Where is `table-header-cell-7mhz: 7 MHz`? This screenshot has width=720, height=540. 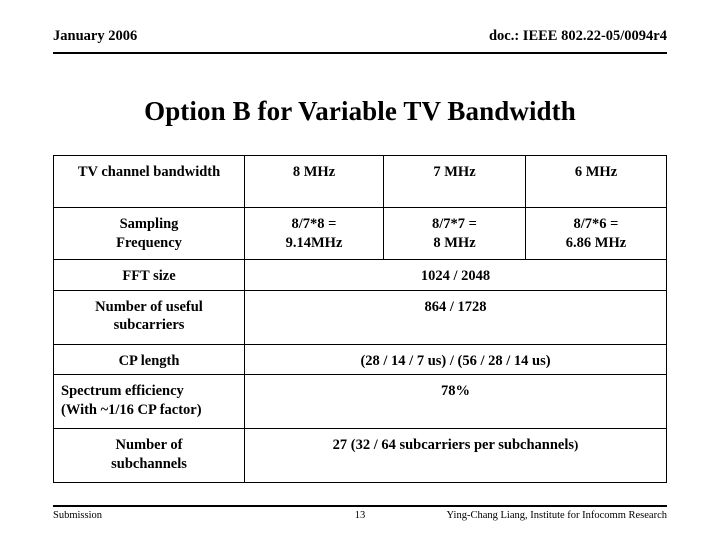 table-header-cell-7mhz: 7 MHz is located at coordinates (454, 181).